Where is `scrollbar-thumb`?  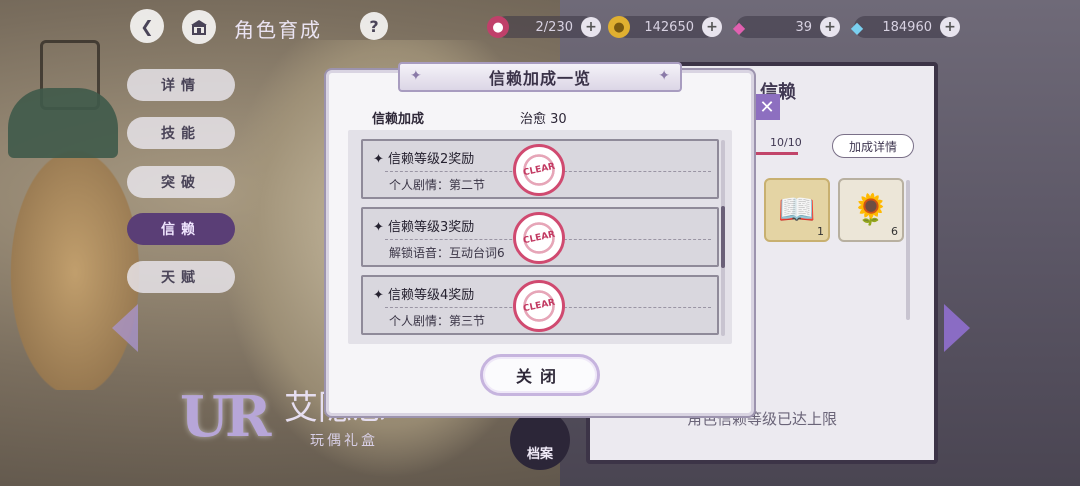
scrollbar-thumb is located at coordinates (723, 237).